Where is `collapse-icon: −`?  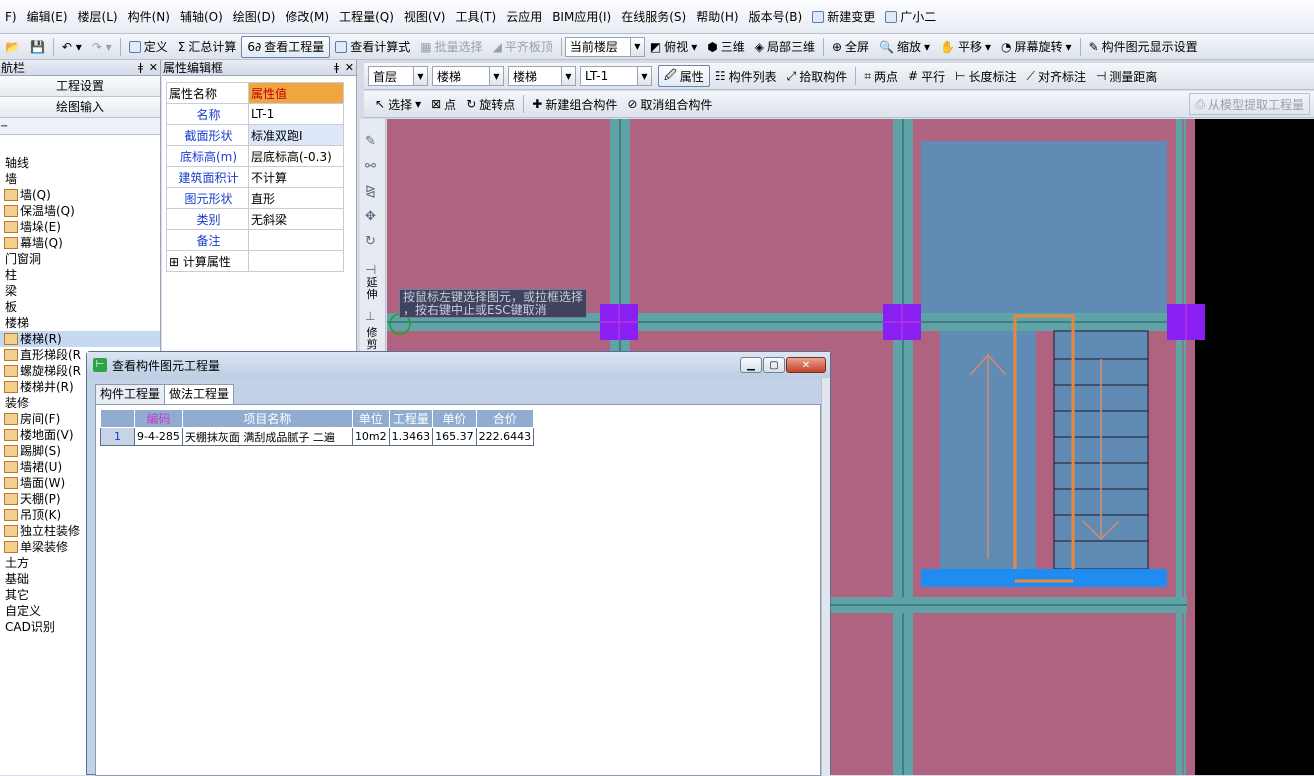 collapse-icon: − is located at coordinates (4, 126).